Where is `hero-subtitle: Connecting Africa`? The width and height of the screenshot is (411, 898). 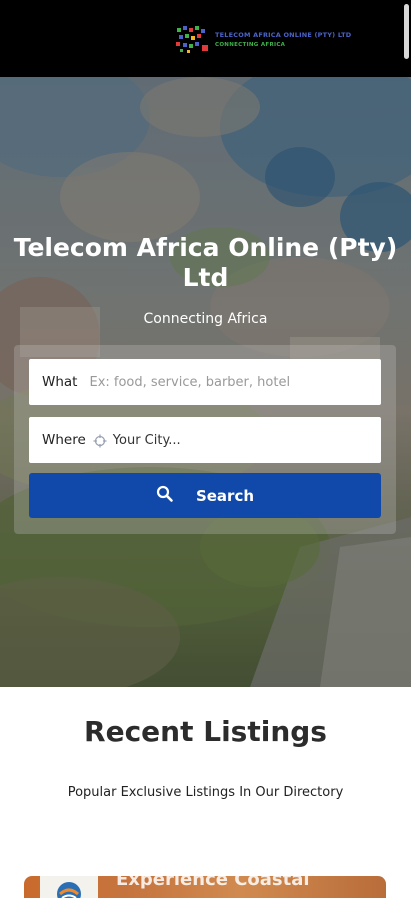
hero-subtitle: Connecting Africa is located at coordinates (205, 319).